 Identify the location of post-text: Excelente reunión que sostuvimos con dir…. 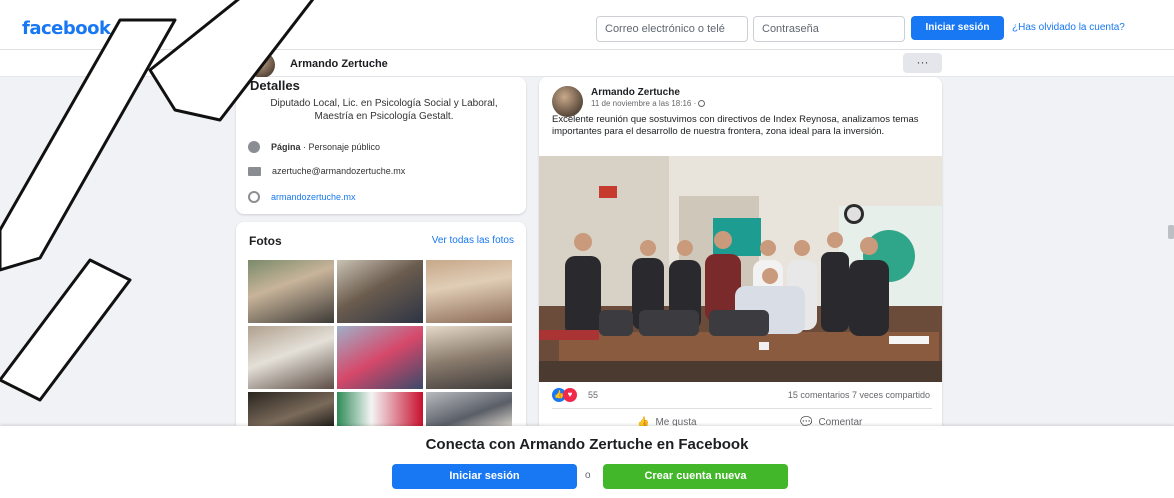
(735, 125).